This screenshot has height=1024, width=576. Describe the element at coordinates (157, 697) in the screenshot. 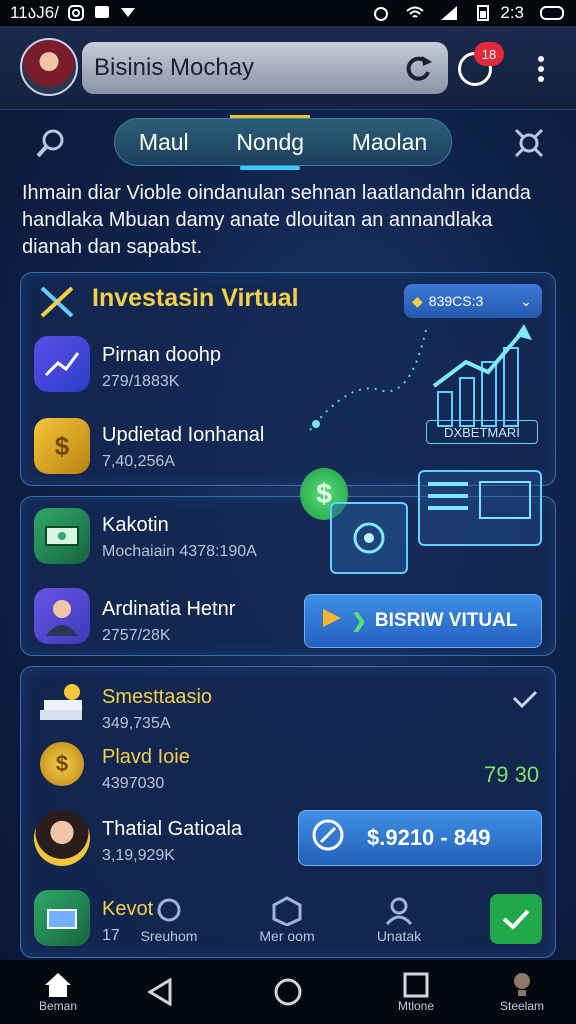

I see `row-title: Smesttaasio` at that location.